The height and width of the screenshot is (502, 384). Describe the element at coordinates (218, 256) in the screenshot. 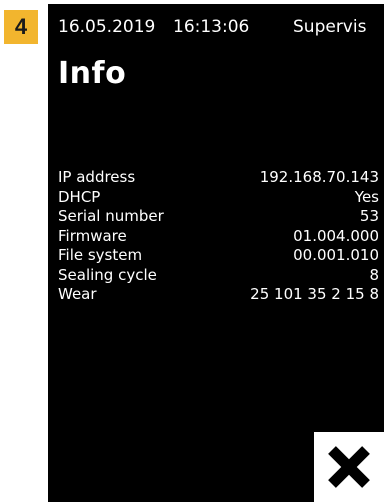

I see `info-row-file-system: File system 00.001.010` at that location.